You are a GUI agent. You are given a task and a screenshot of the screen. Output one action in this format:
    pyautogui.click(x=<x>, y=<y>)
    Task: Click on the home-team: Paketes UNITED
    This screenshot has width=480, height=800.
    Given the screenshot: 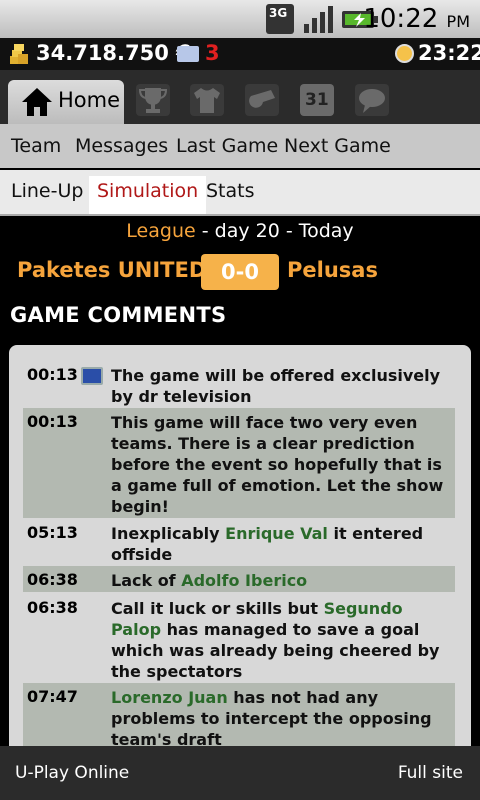 What is the action you would take?
    pyautogui.click(x=111, y=270)
    